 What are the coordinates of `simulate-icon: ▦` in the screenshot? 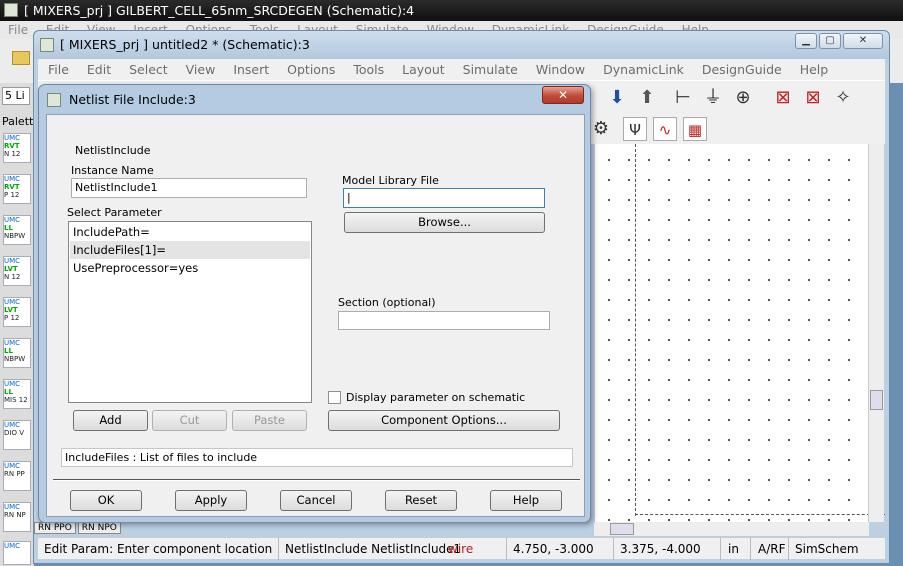 It's located at (695, 129).